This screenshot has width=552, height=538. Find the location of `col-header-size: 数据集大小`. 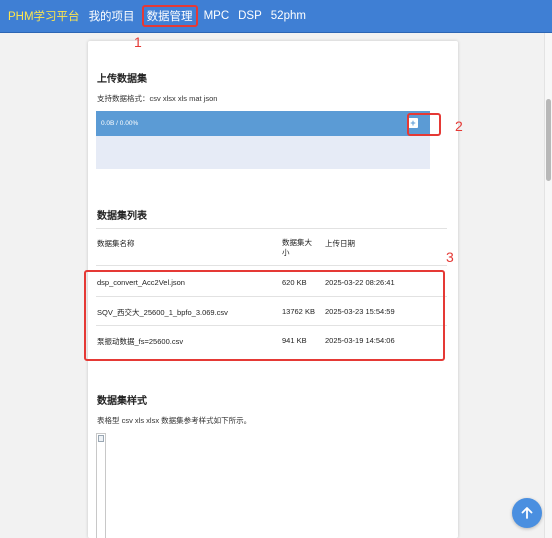

col-header-size: 数据集大小 is located at coordinates (297, 247).